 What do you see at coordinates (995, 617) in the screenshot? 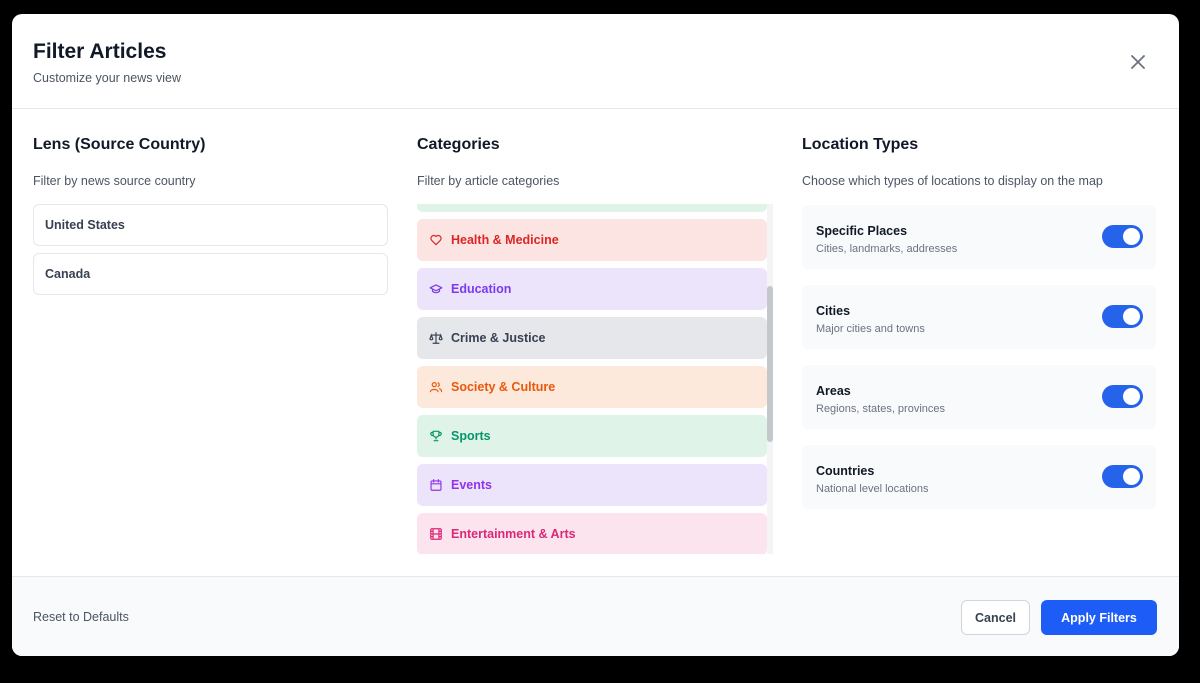
I see `cancel-button: Cancel` at bounding box center [995, 617].